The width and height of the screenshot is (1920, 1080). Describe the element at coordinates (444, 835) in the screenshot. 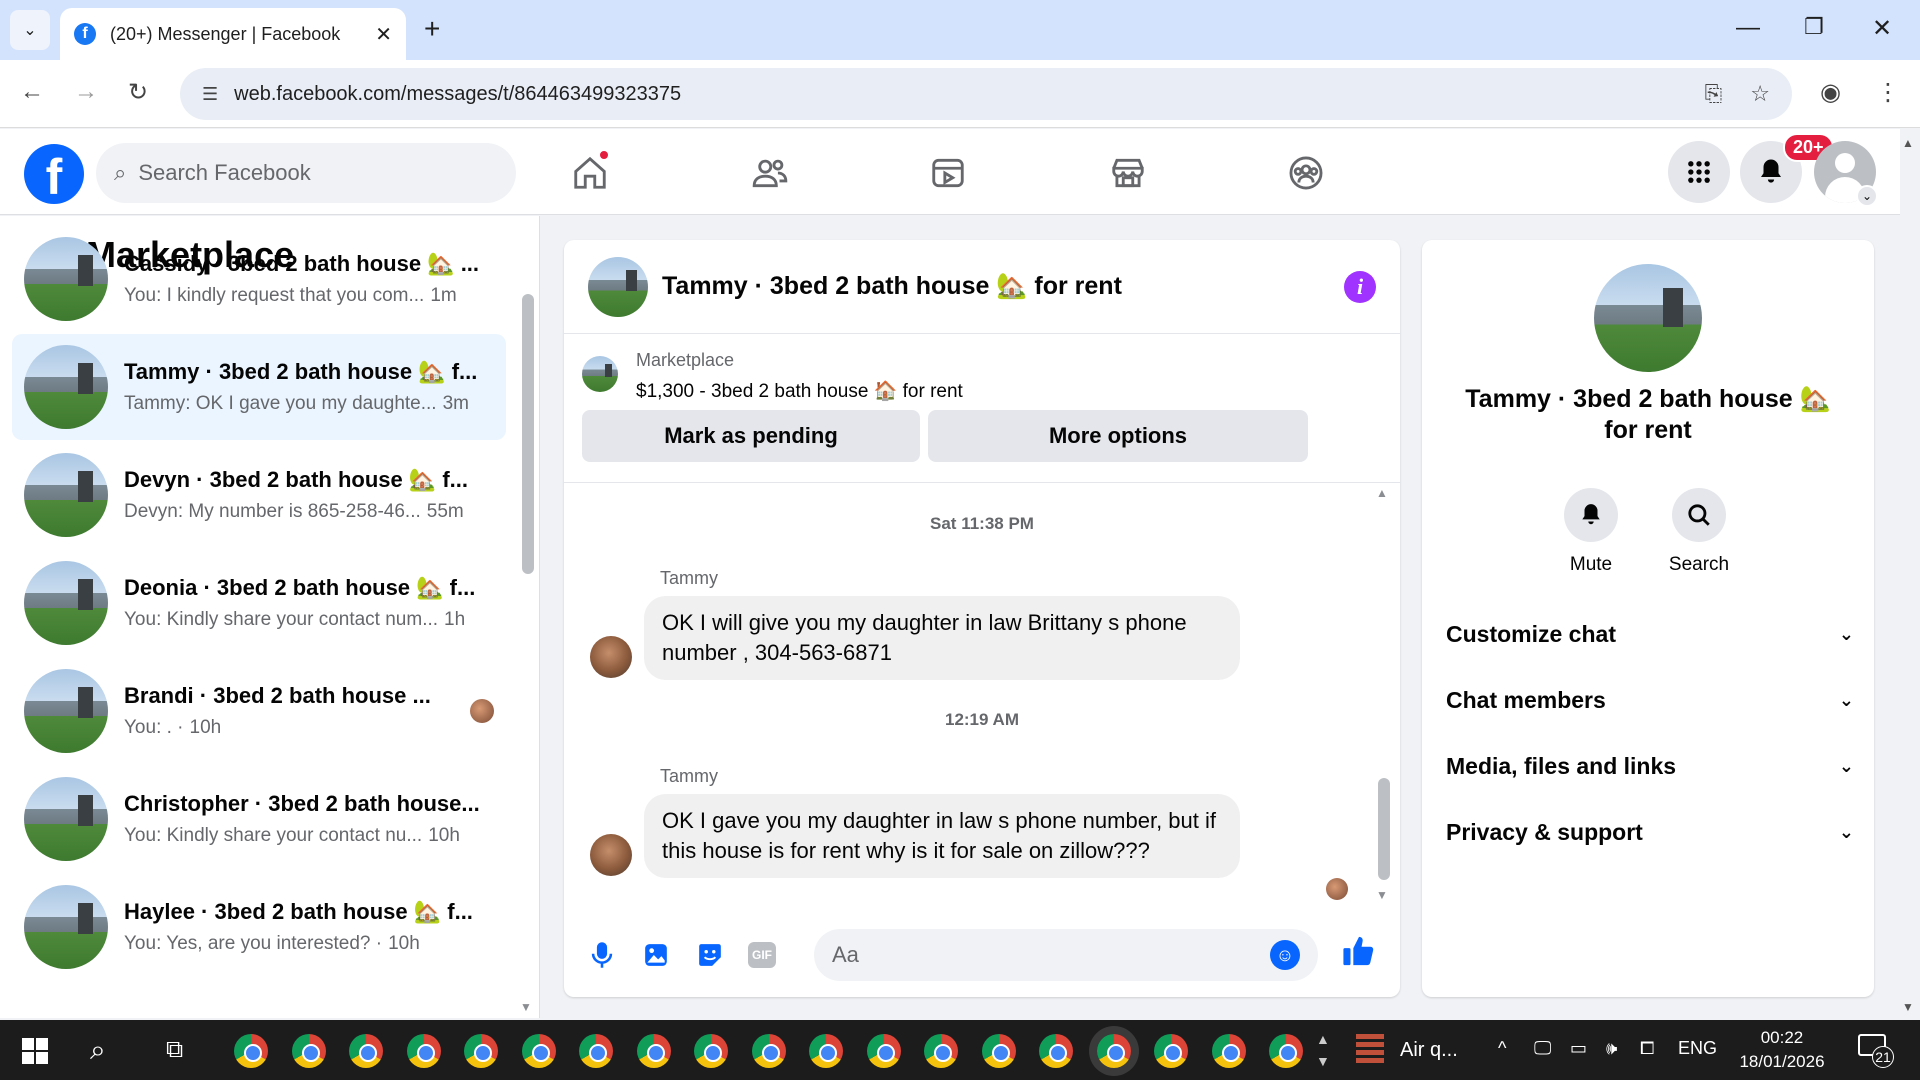

I see `conversation-time: 10h` at that location.